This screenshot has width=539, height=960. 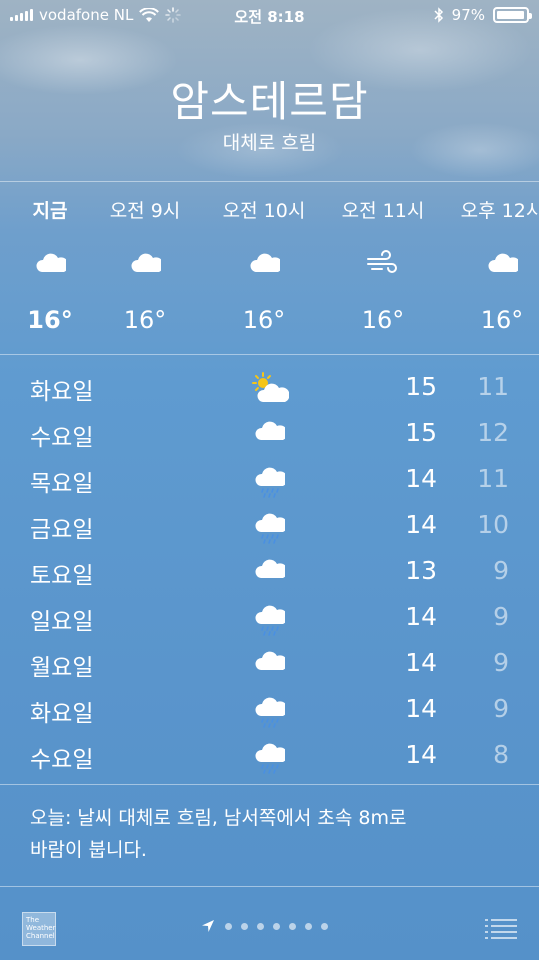 I want to click on city-name: 암스테르담, so click(x=269, y=101).